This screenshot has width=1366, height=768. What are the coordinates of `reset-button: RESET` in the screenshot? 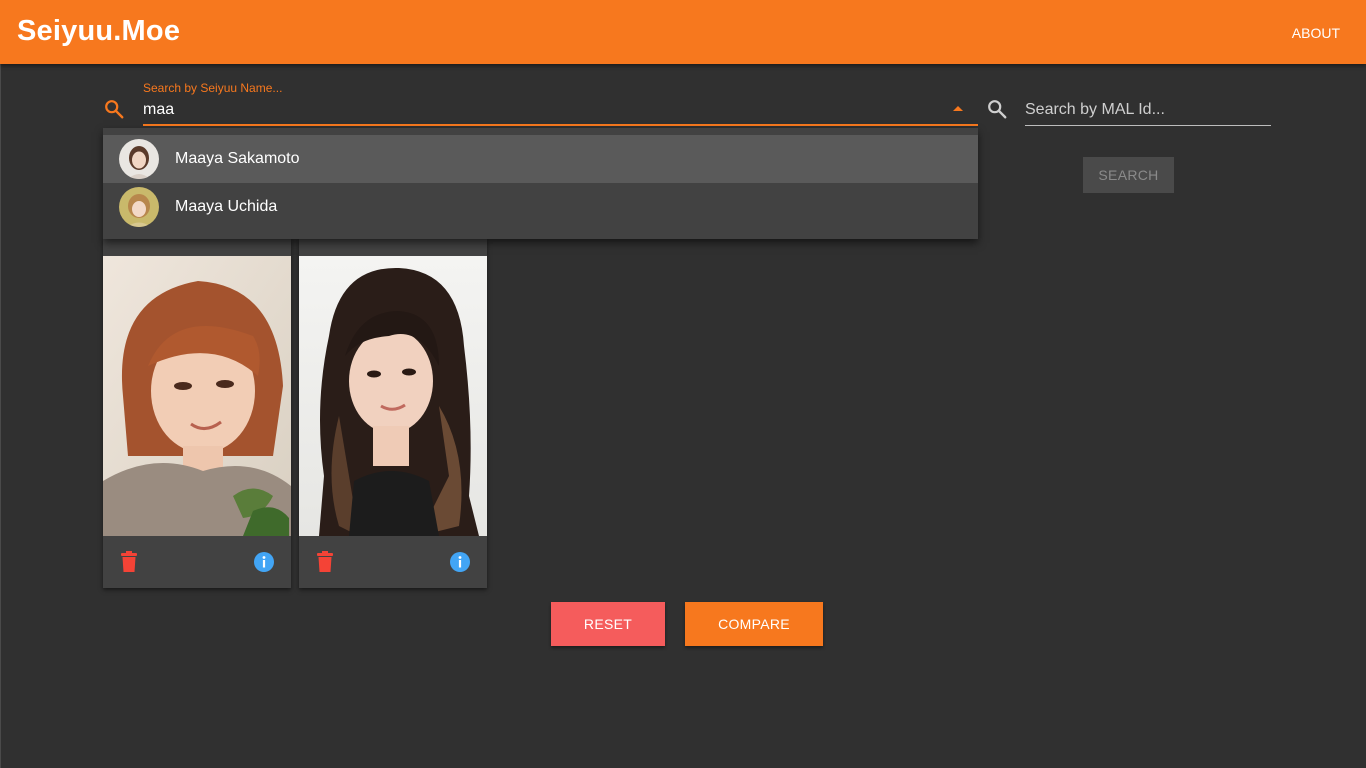 It's located at (608, 624).